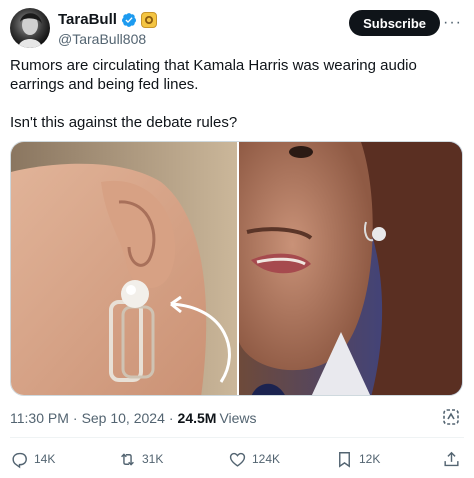  Describe the element at coordinates (153, 459) in the screenshot. I see `repost-count: 31K` at that location.